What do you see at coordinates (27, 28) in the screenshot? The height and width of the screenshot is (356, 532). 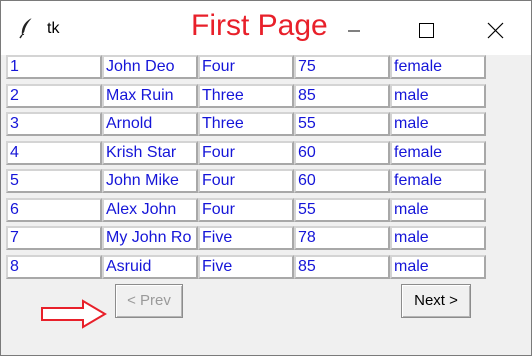 I see `feather-icon` at bounding box center [27, 28].